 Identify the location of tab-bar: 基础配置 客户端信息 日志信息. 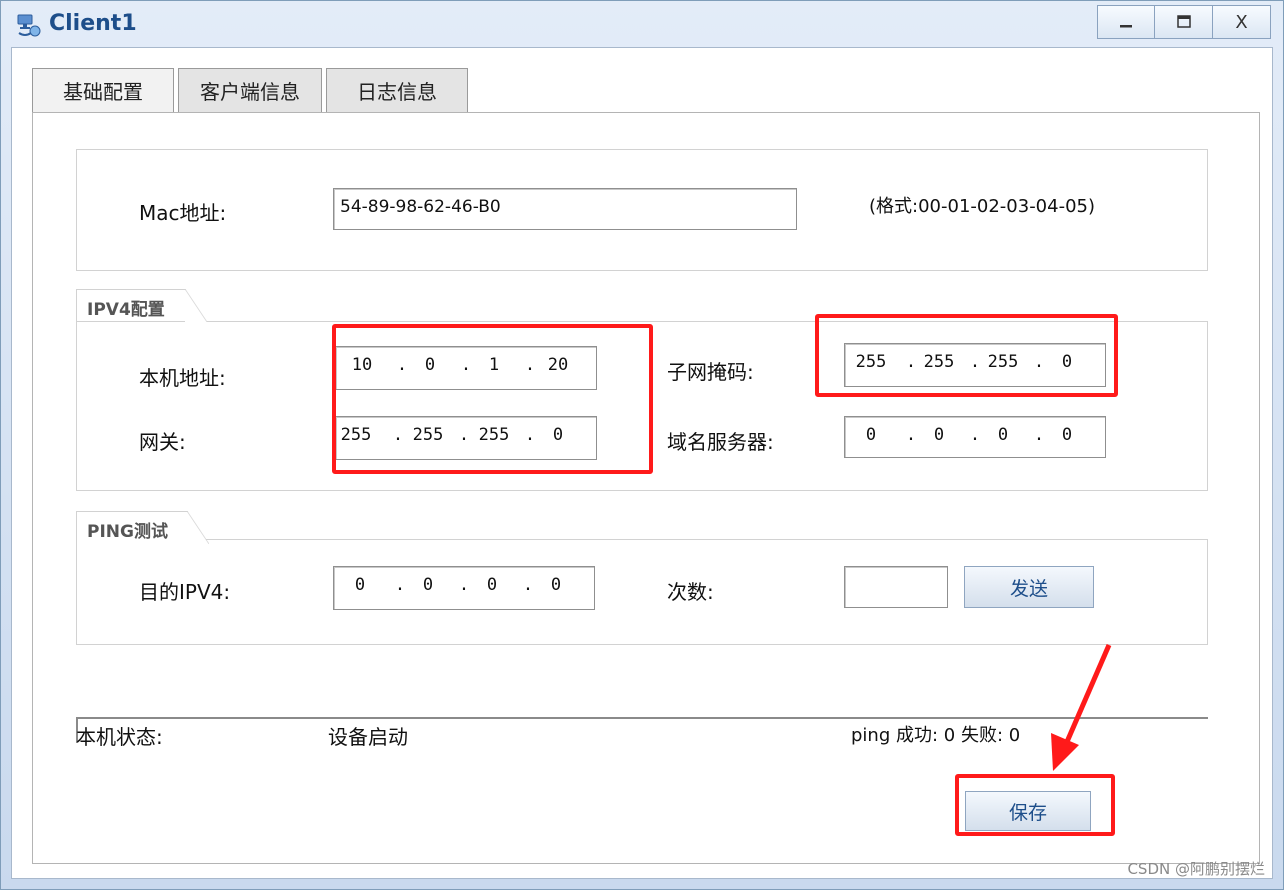
(252, 90).